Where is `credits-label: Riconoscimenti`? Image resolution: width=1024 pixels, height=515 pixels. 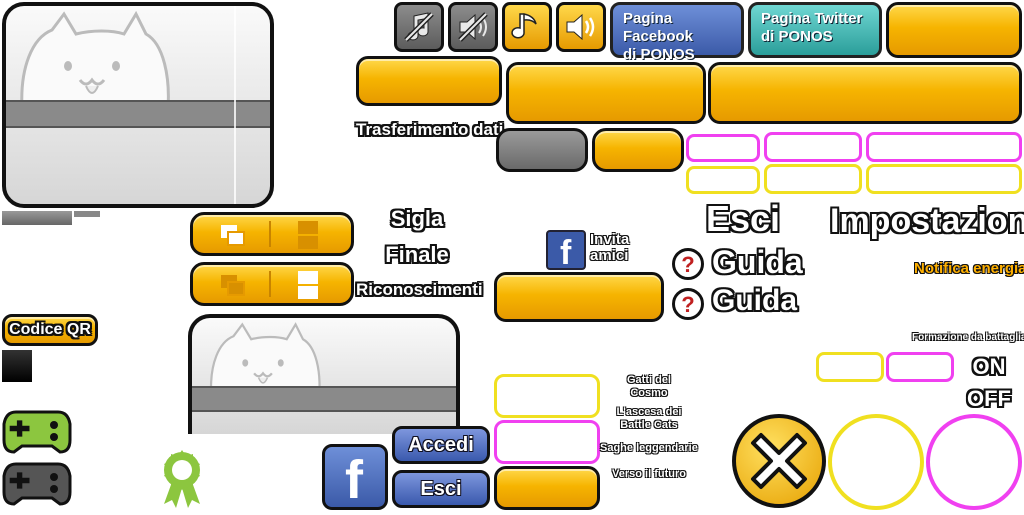 credits-label: Riconoscimenti is located at coordinates (419, 289).